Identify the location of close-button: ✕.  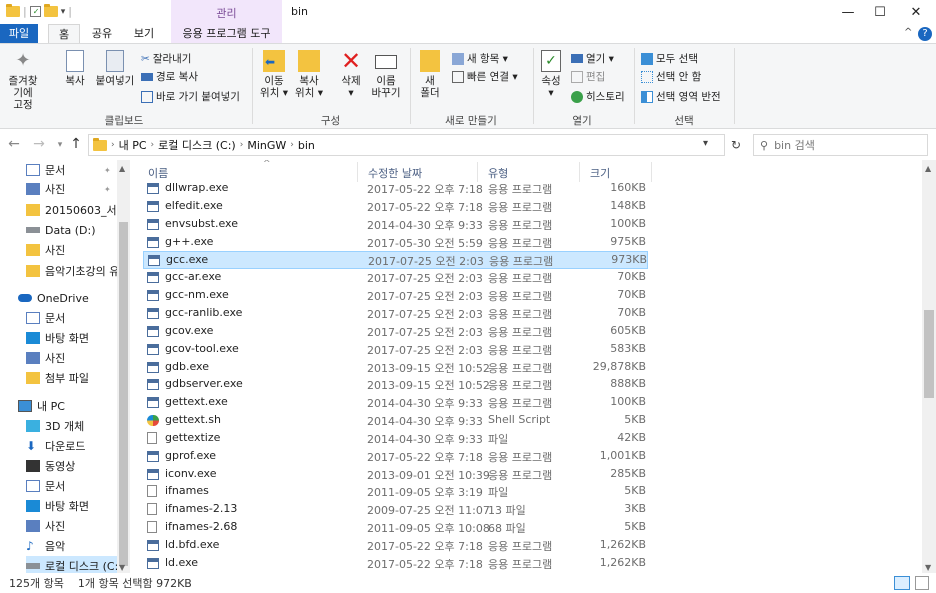
(916, 12).